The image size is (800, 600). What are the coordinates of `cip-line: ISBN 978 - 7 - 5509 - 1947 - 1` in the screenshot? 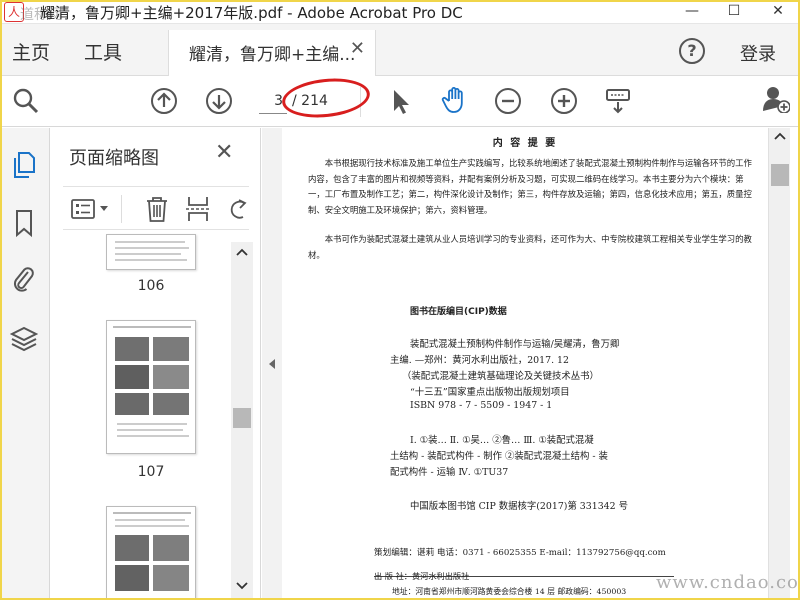 It's located at (481, 405).